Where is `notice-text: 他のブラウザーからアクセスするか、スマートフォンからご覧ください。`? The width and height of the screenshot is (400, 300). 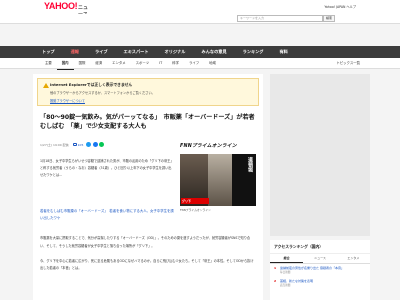 notice-text: 他のブラウザーからアクセスするか、スマートフォンからご覧ください。 is located at coordinates (102, 93).